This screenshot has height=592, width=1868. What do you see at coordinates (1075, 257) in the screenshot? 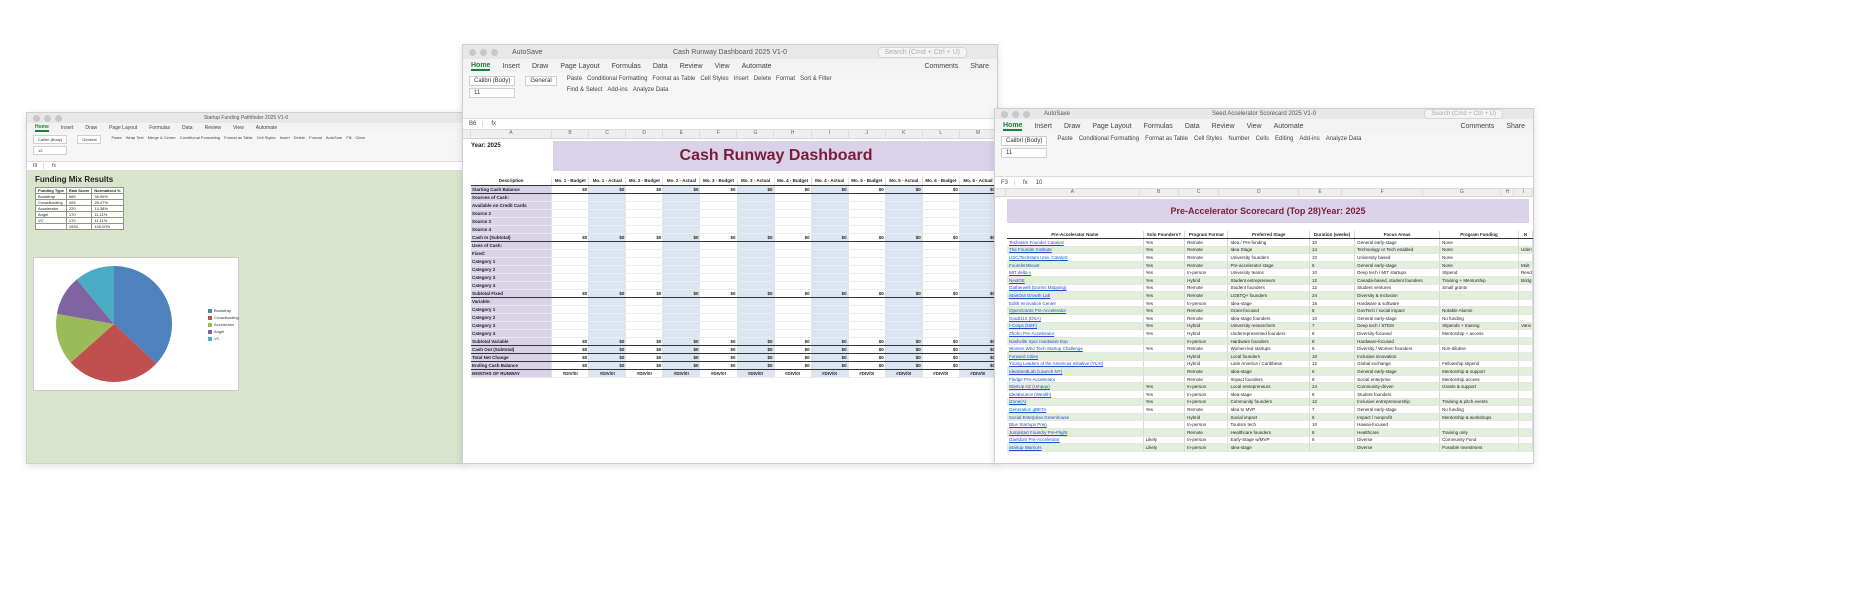
I see `accelerator-link: USC/Techstars Univ. Catalyst` at bounding box center [1075, 257].